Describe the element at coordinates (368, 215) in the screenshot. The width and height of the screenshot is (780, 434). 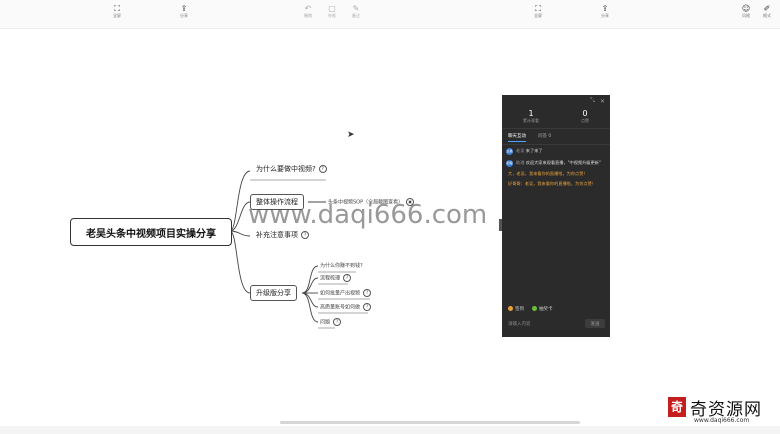
I see `watermark-text: www.daqi666.com` at that location.